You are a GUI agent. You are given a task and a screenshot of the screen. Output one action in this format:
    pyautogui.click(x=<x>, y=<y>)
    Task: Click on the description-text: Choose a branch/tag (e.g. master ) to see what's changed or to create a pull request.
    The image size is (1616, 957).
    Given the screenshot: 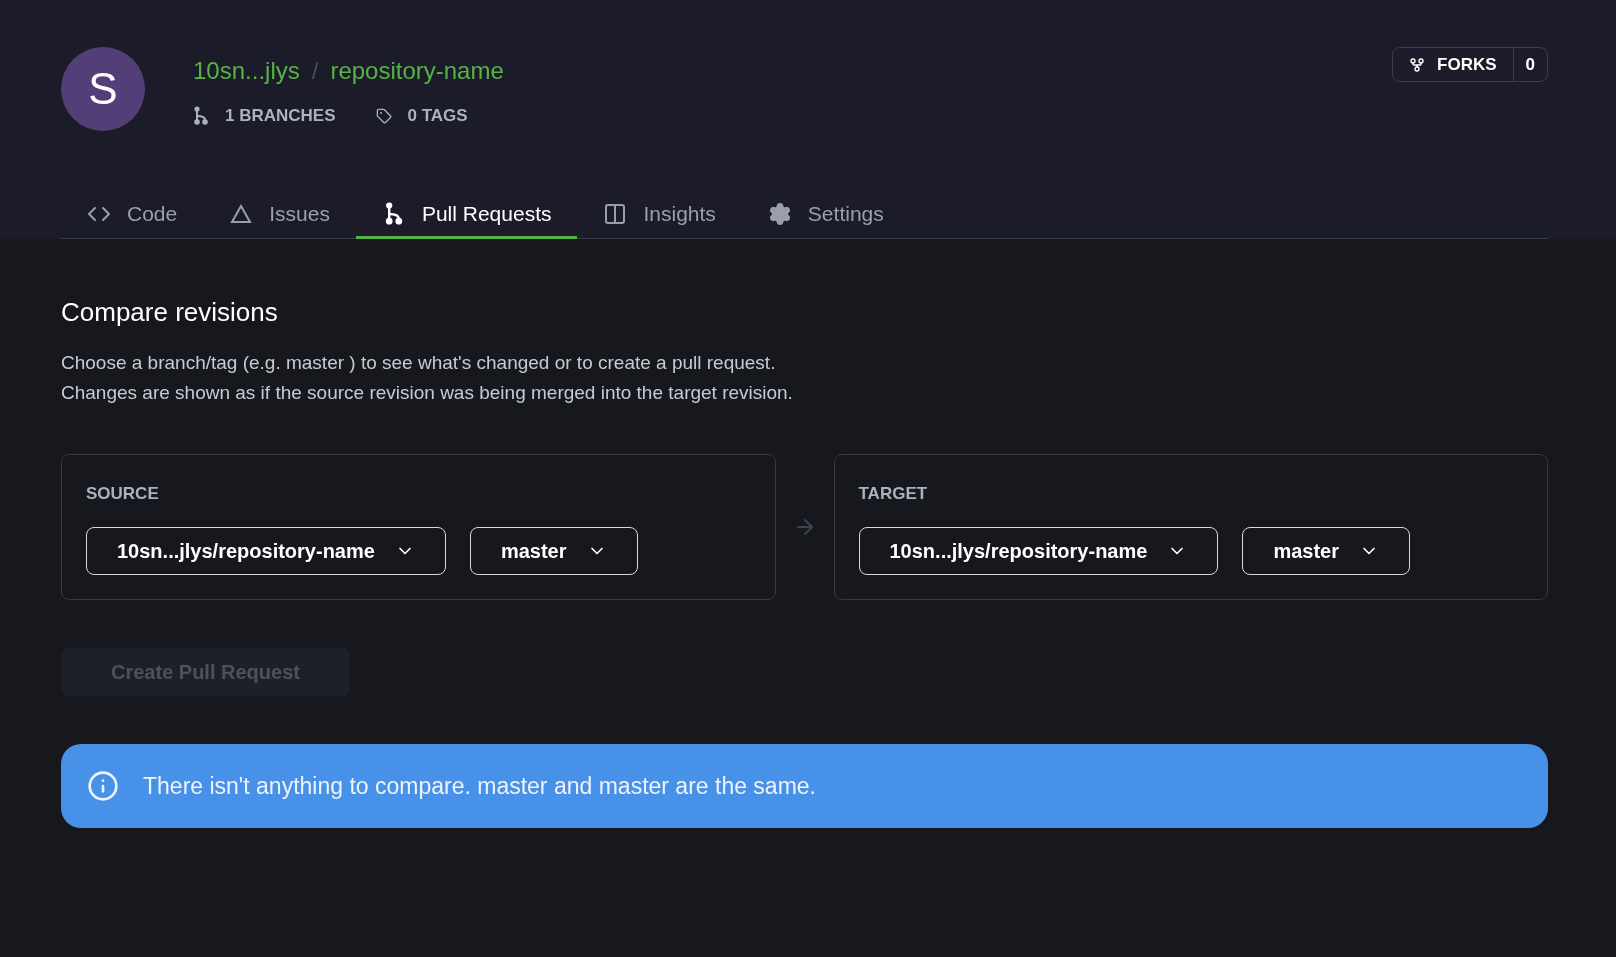 What is the action you would take?
    pyautogui.click(x=419, y=363)
    